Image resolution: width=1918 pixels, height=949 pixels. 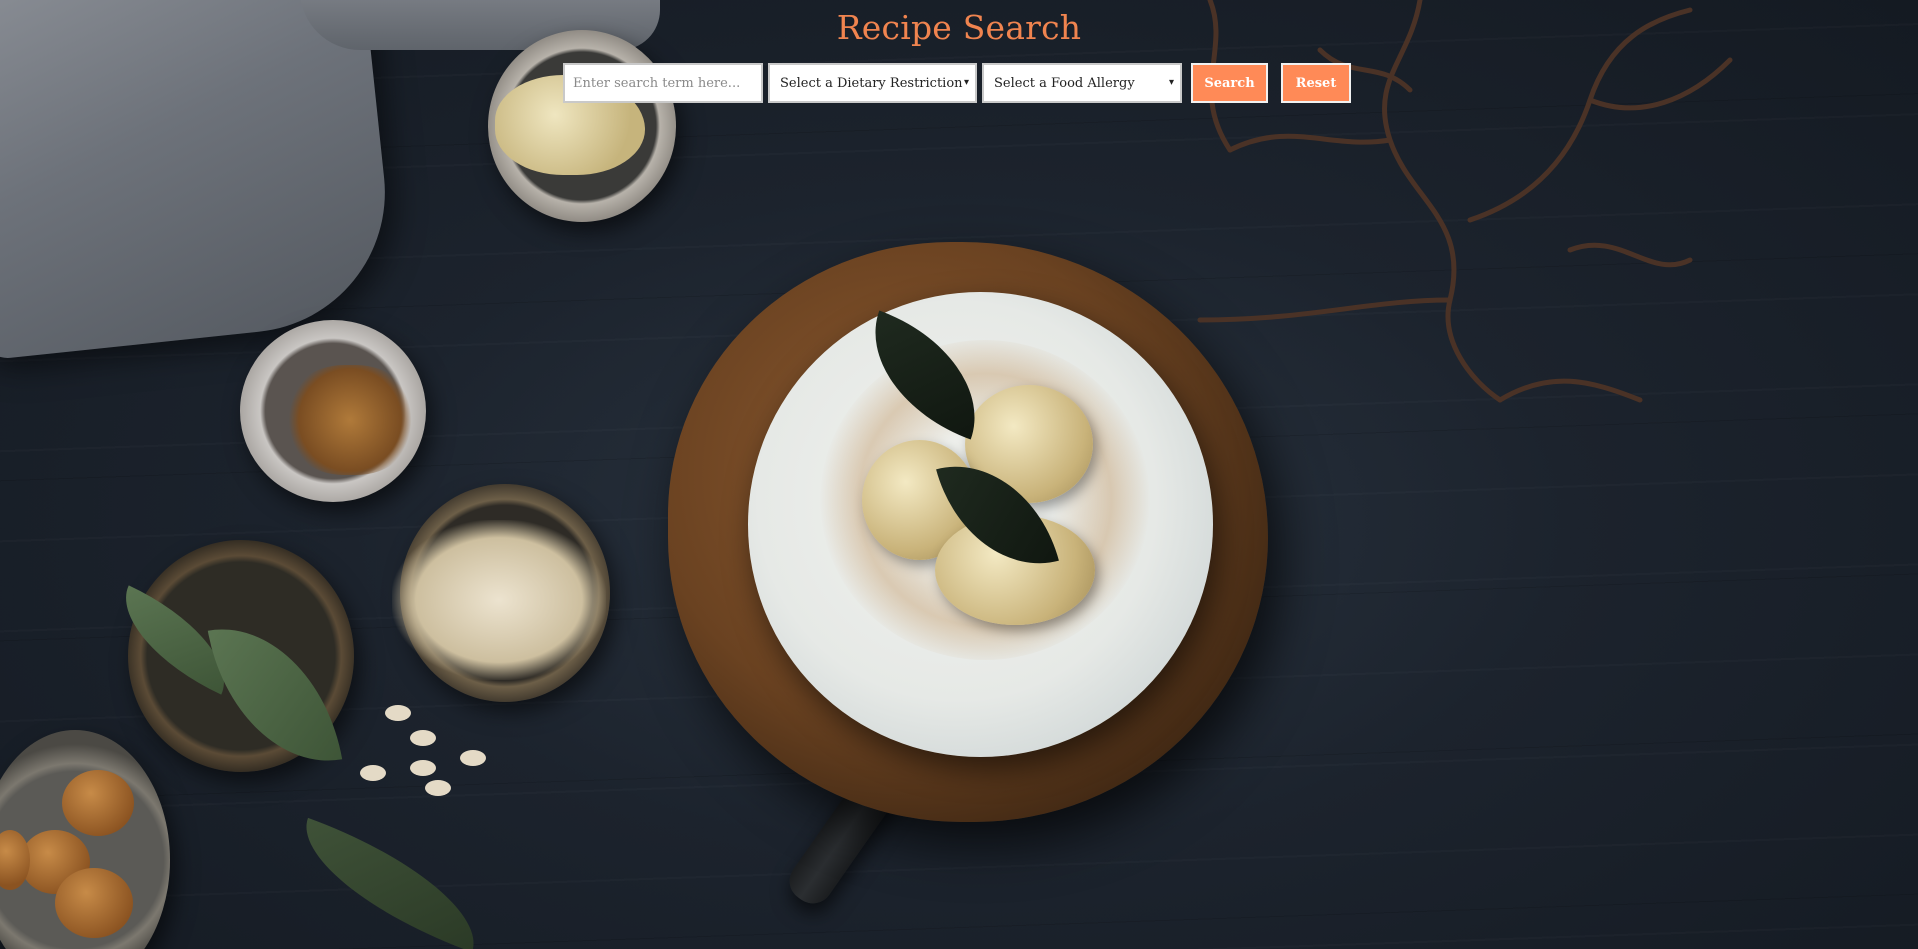 What do you see at coordinates (350, 420) in the screenshot?
I see `crumble` at bounding box center [350, 420].